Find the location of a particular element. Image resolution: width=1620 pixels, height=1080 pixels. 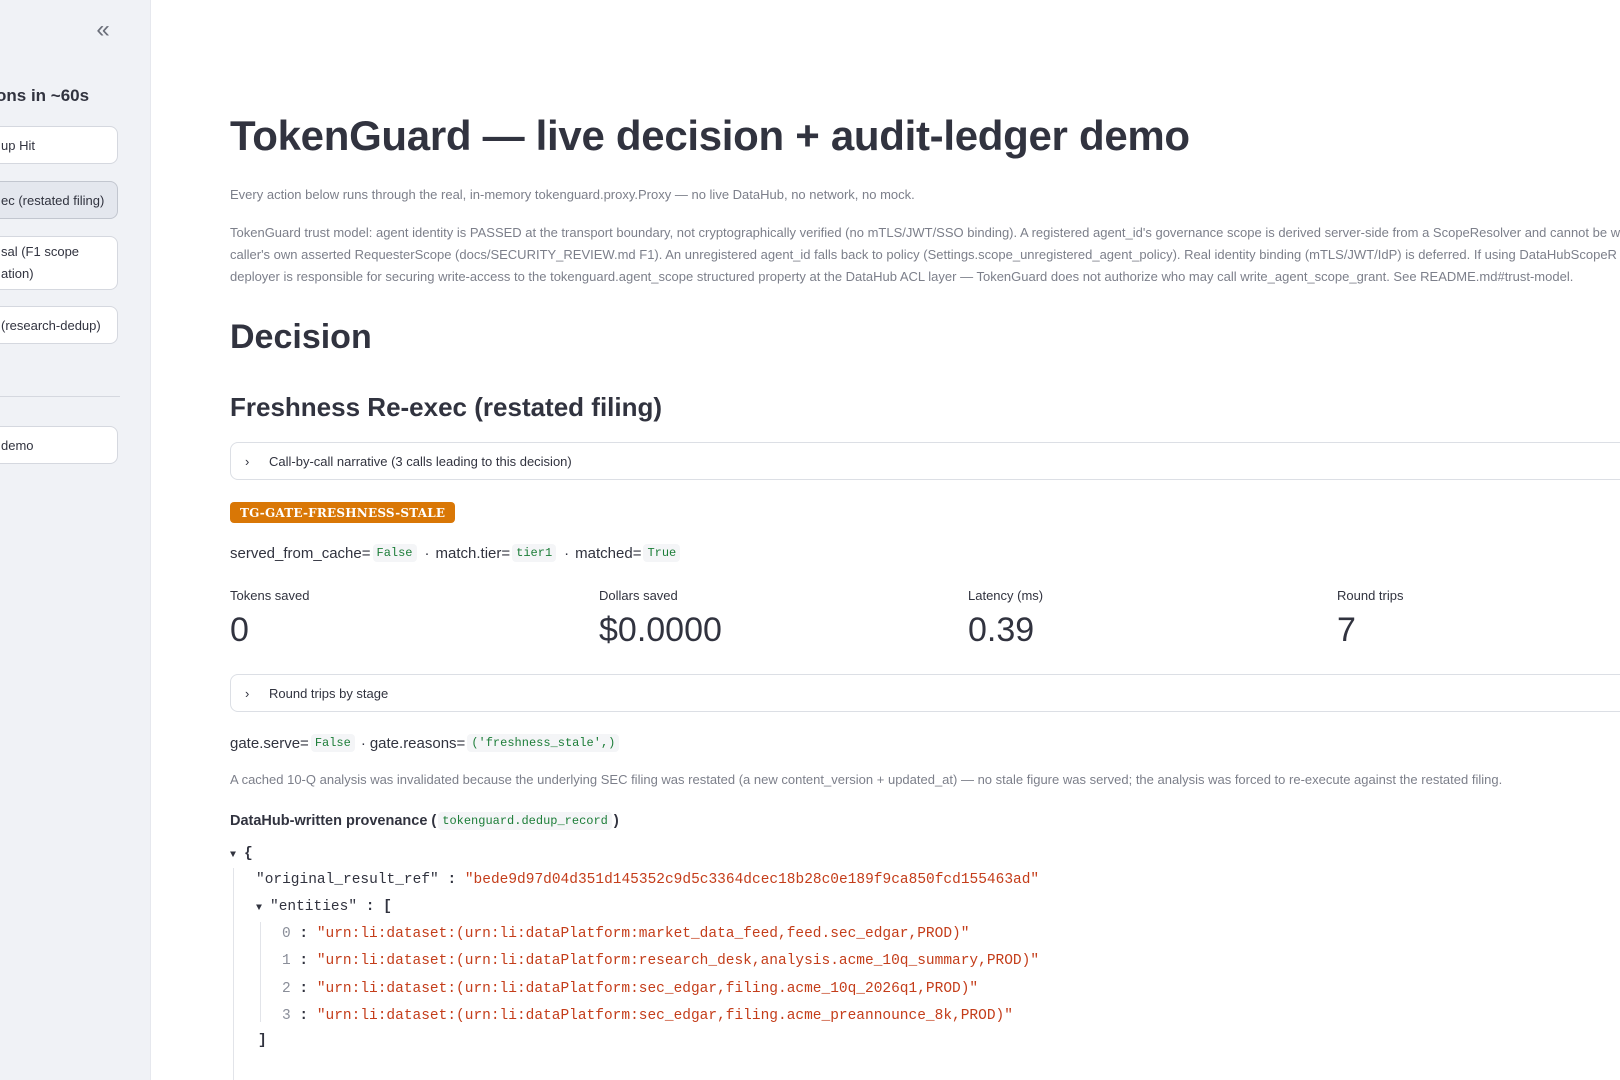

metric-dollars-saved: Dollars saved $0.0000 is located at coordinates (660, 619).